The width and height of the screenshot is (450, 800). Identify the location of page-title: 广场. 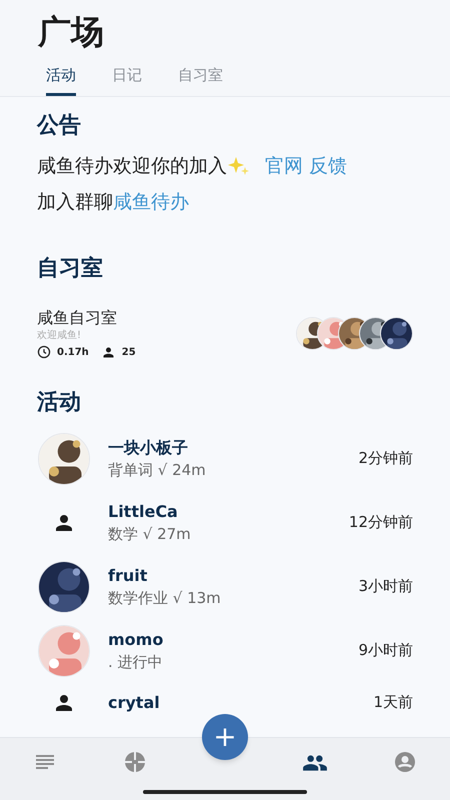
(71, 32).